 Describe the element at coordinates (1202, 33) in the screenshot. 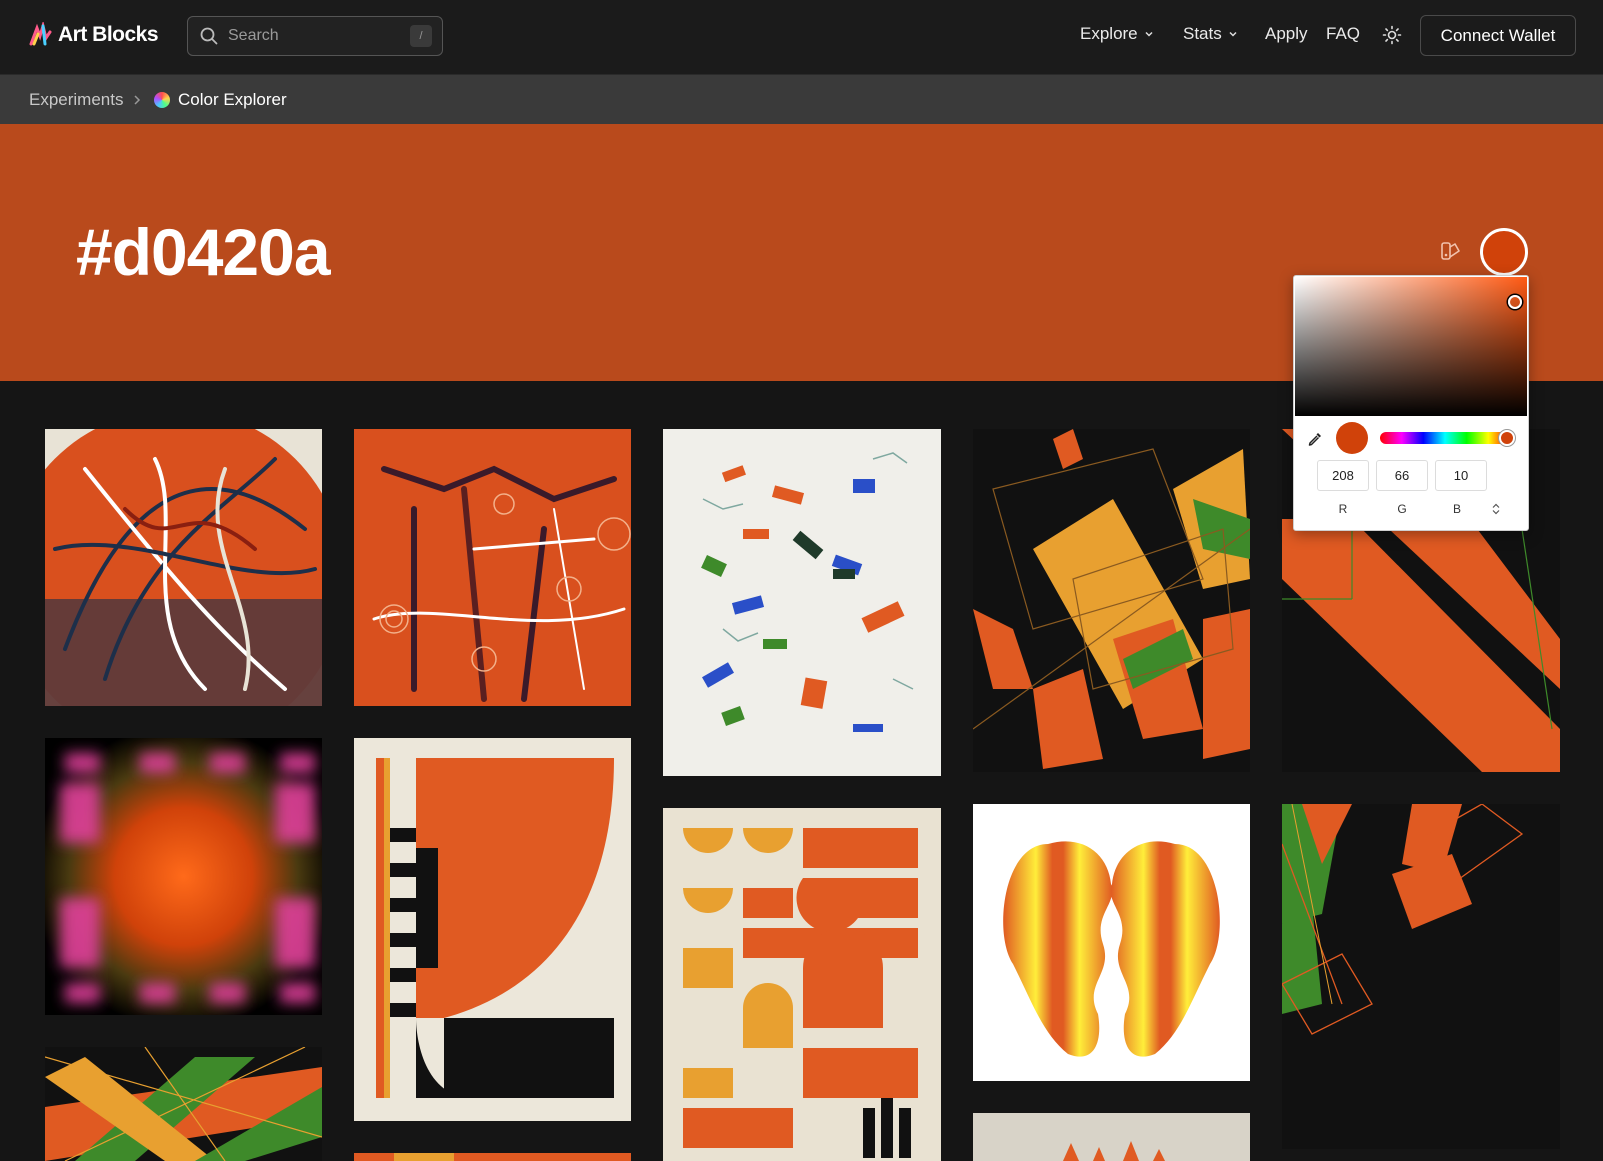

I see `nav-stats-label: Stats` at that location.